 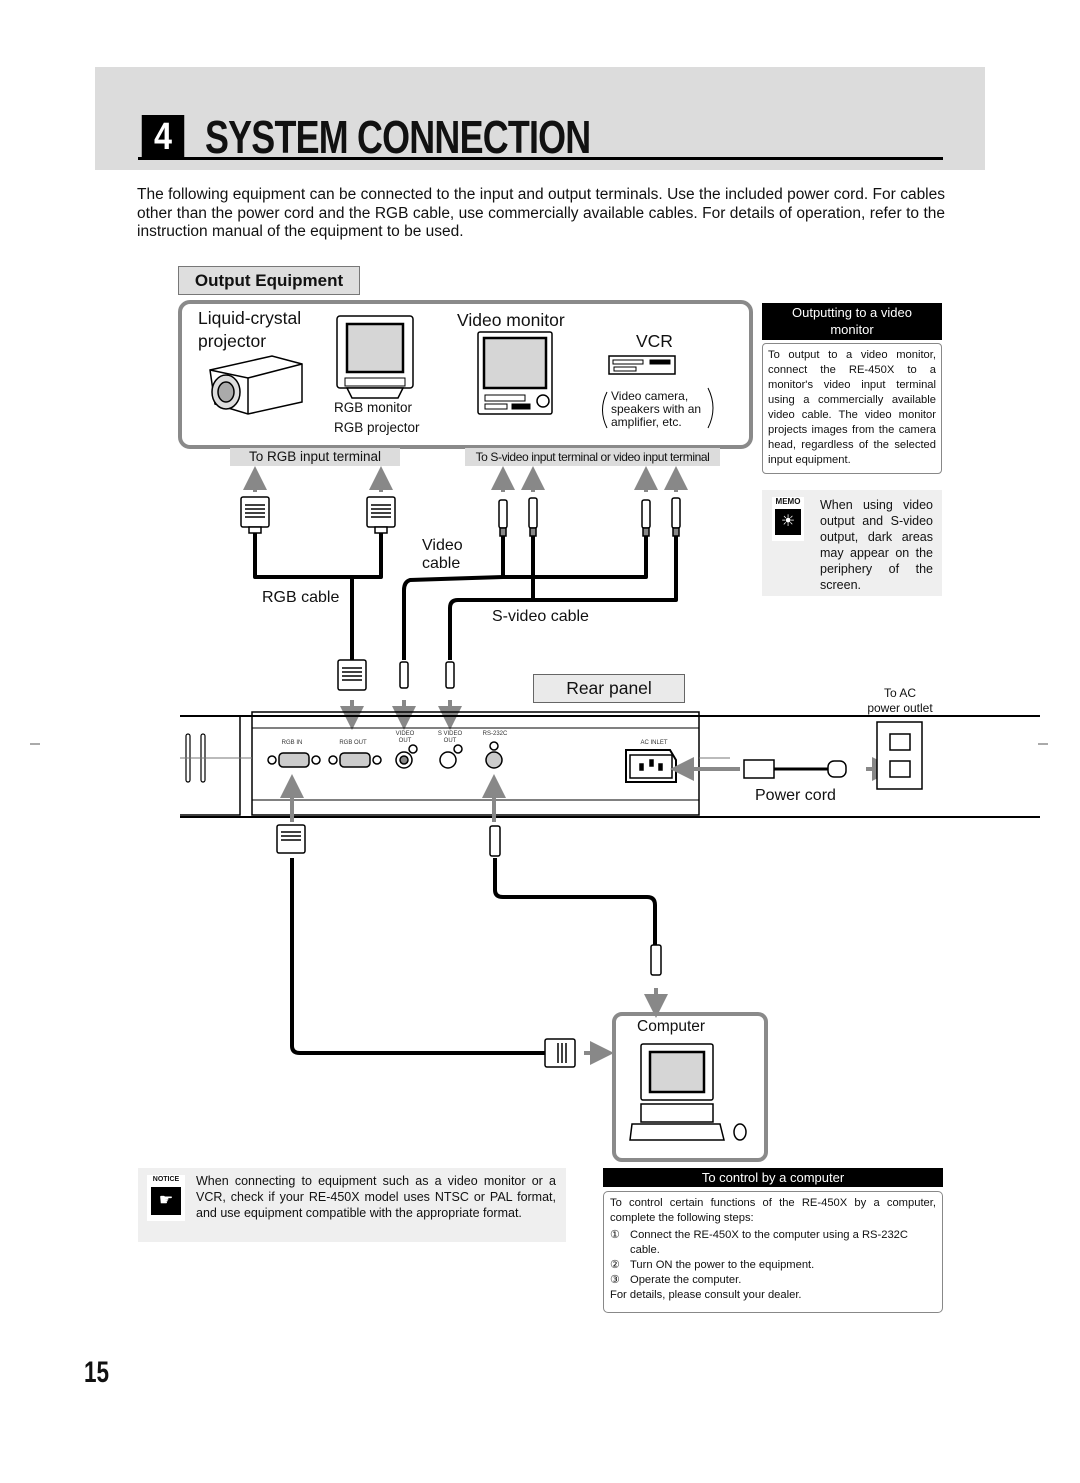 I want to click on lcd-projector-label-line2: projector, so click(x=232, y=341).